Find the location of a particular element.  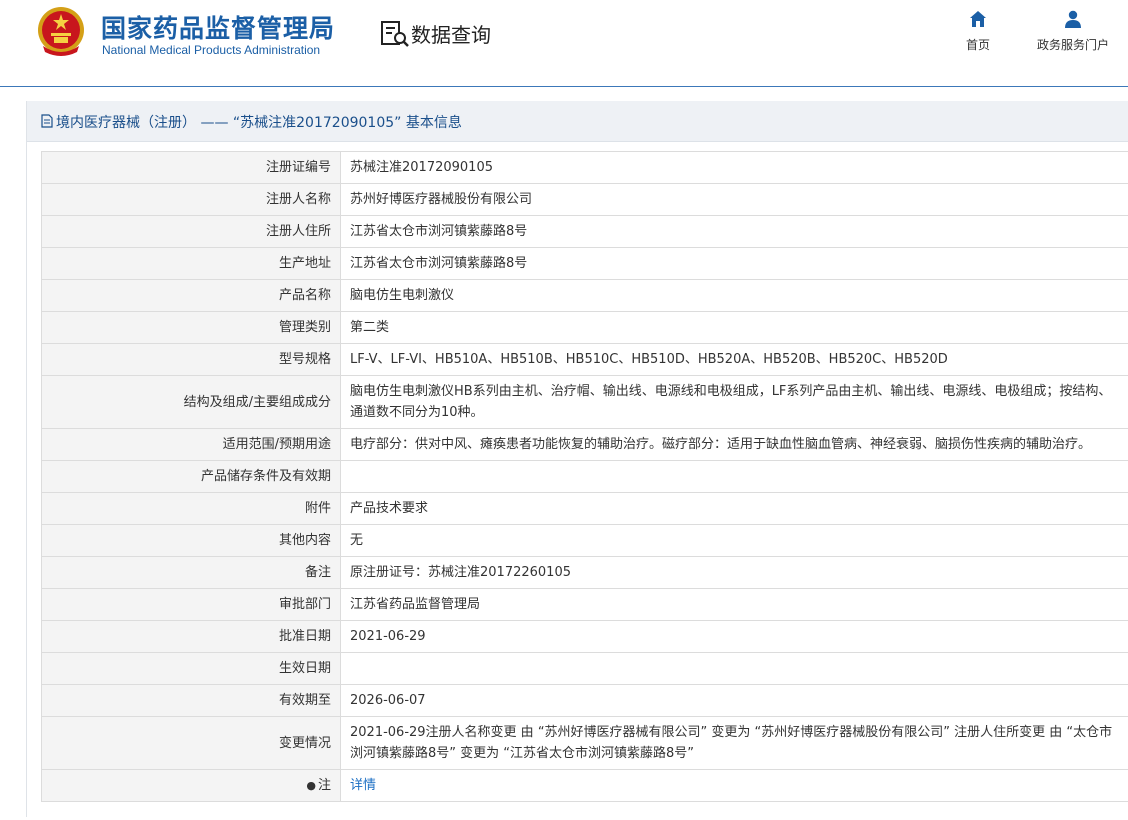

field-value: 江苏省药品监督管理局 is located at coordinates (734, 604).